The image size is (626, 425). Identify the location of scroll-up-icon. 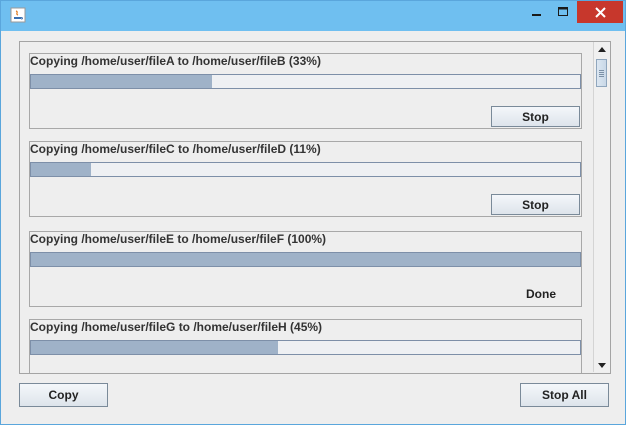
(602, 49).